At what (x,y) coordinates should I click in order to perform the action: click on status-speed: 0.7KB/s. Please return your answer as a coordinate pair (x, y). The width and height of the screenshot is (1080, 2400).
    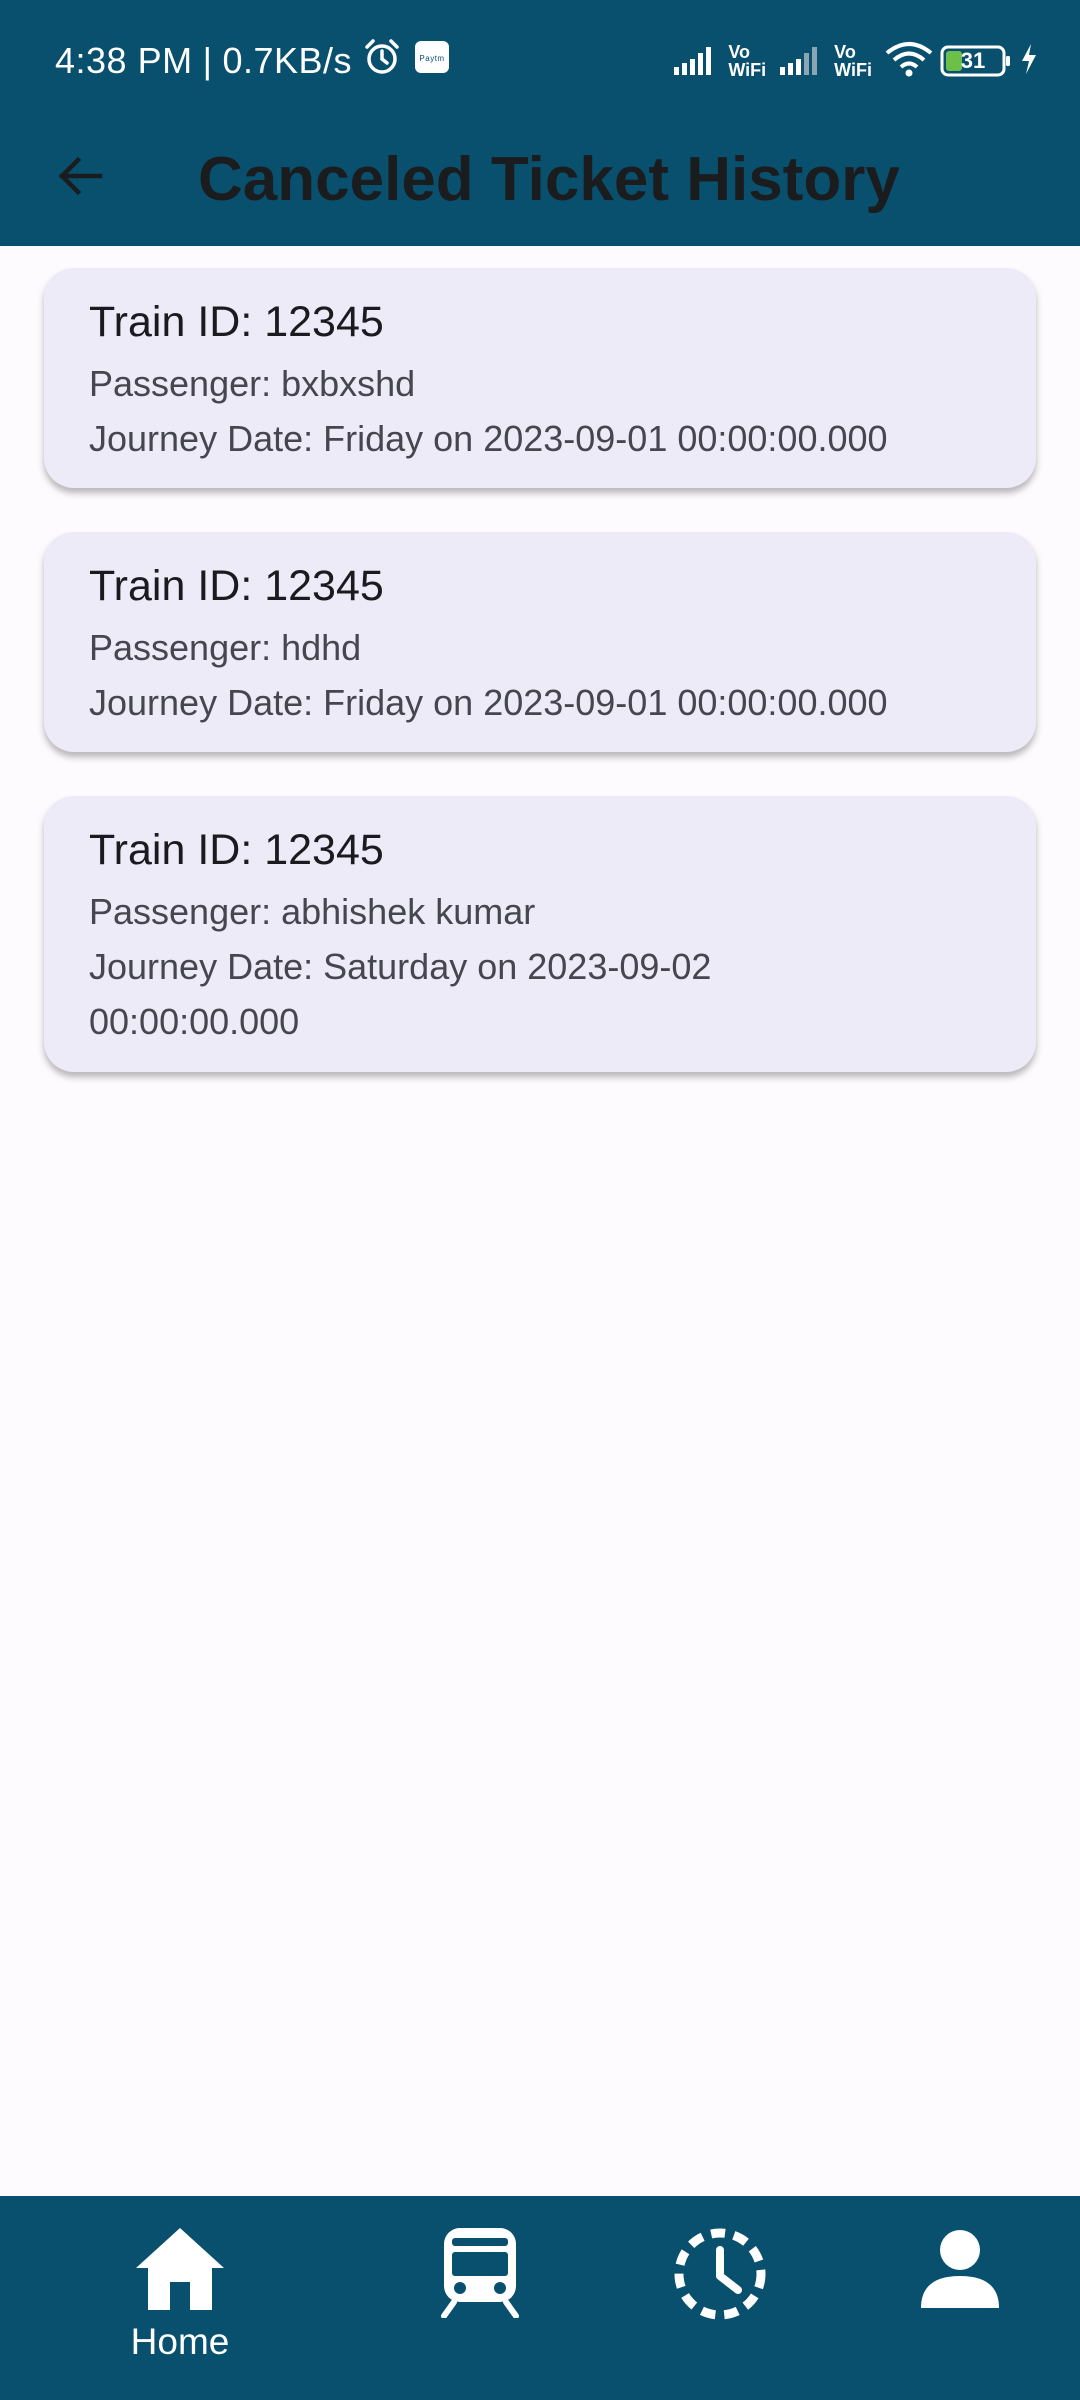
    Looking at the image, I should click on (287, 60).